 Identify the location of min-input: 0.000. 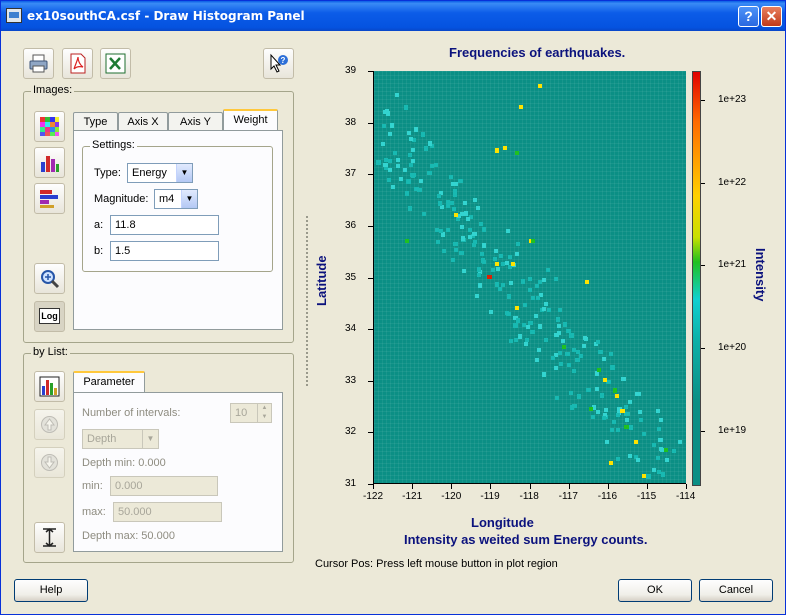
(164, 486).